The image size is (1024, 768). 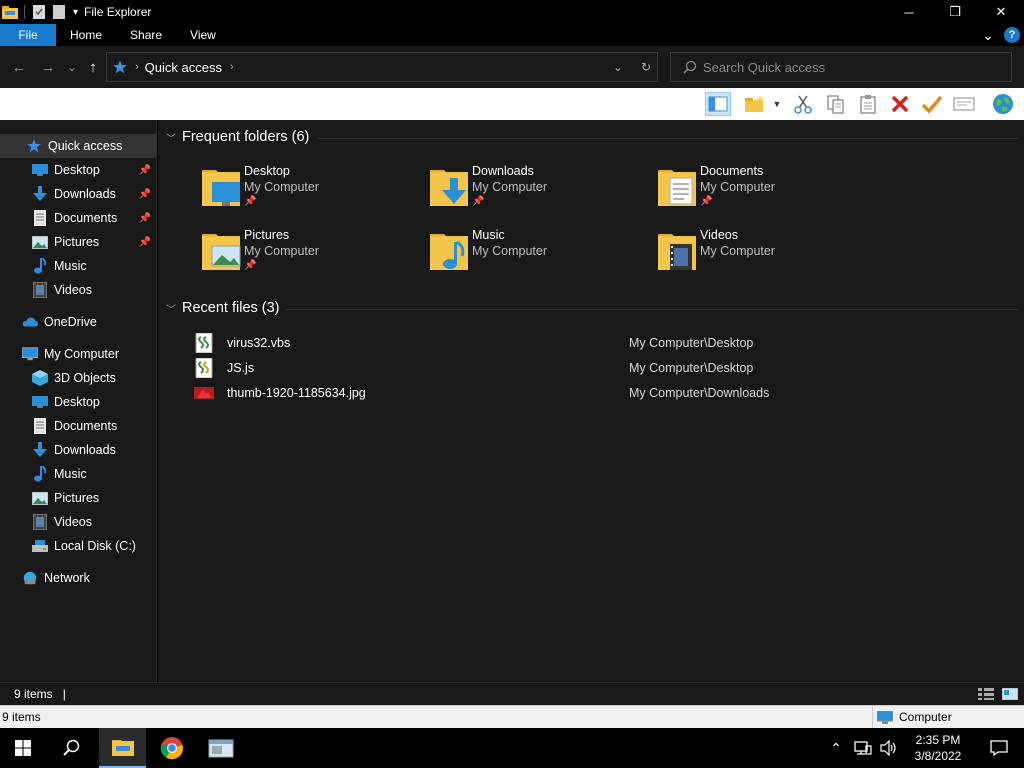 I want to click on navigation-bar: ← → ⌄ ↑ › Quick access › ⌄ ↻, so click(x=512, y=67).